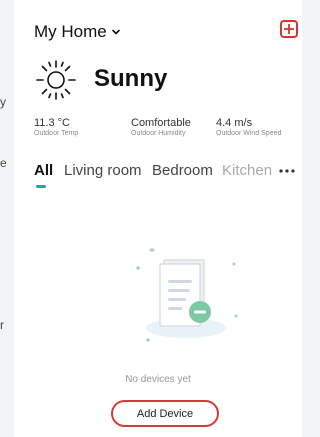 Image resolution: width=320 pixels, height=437 pixels. I want to click on stat-value: Comfortable, so click(161, 123).